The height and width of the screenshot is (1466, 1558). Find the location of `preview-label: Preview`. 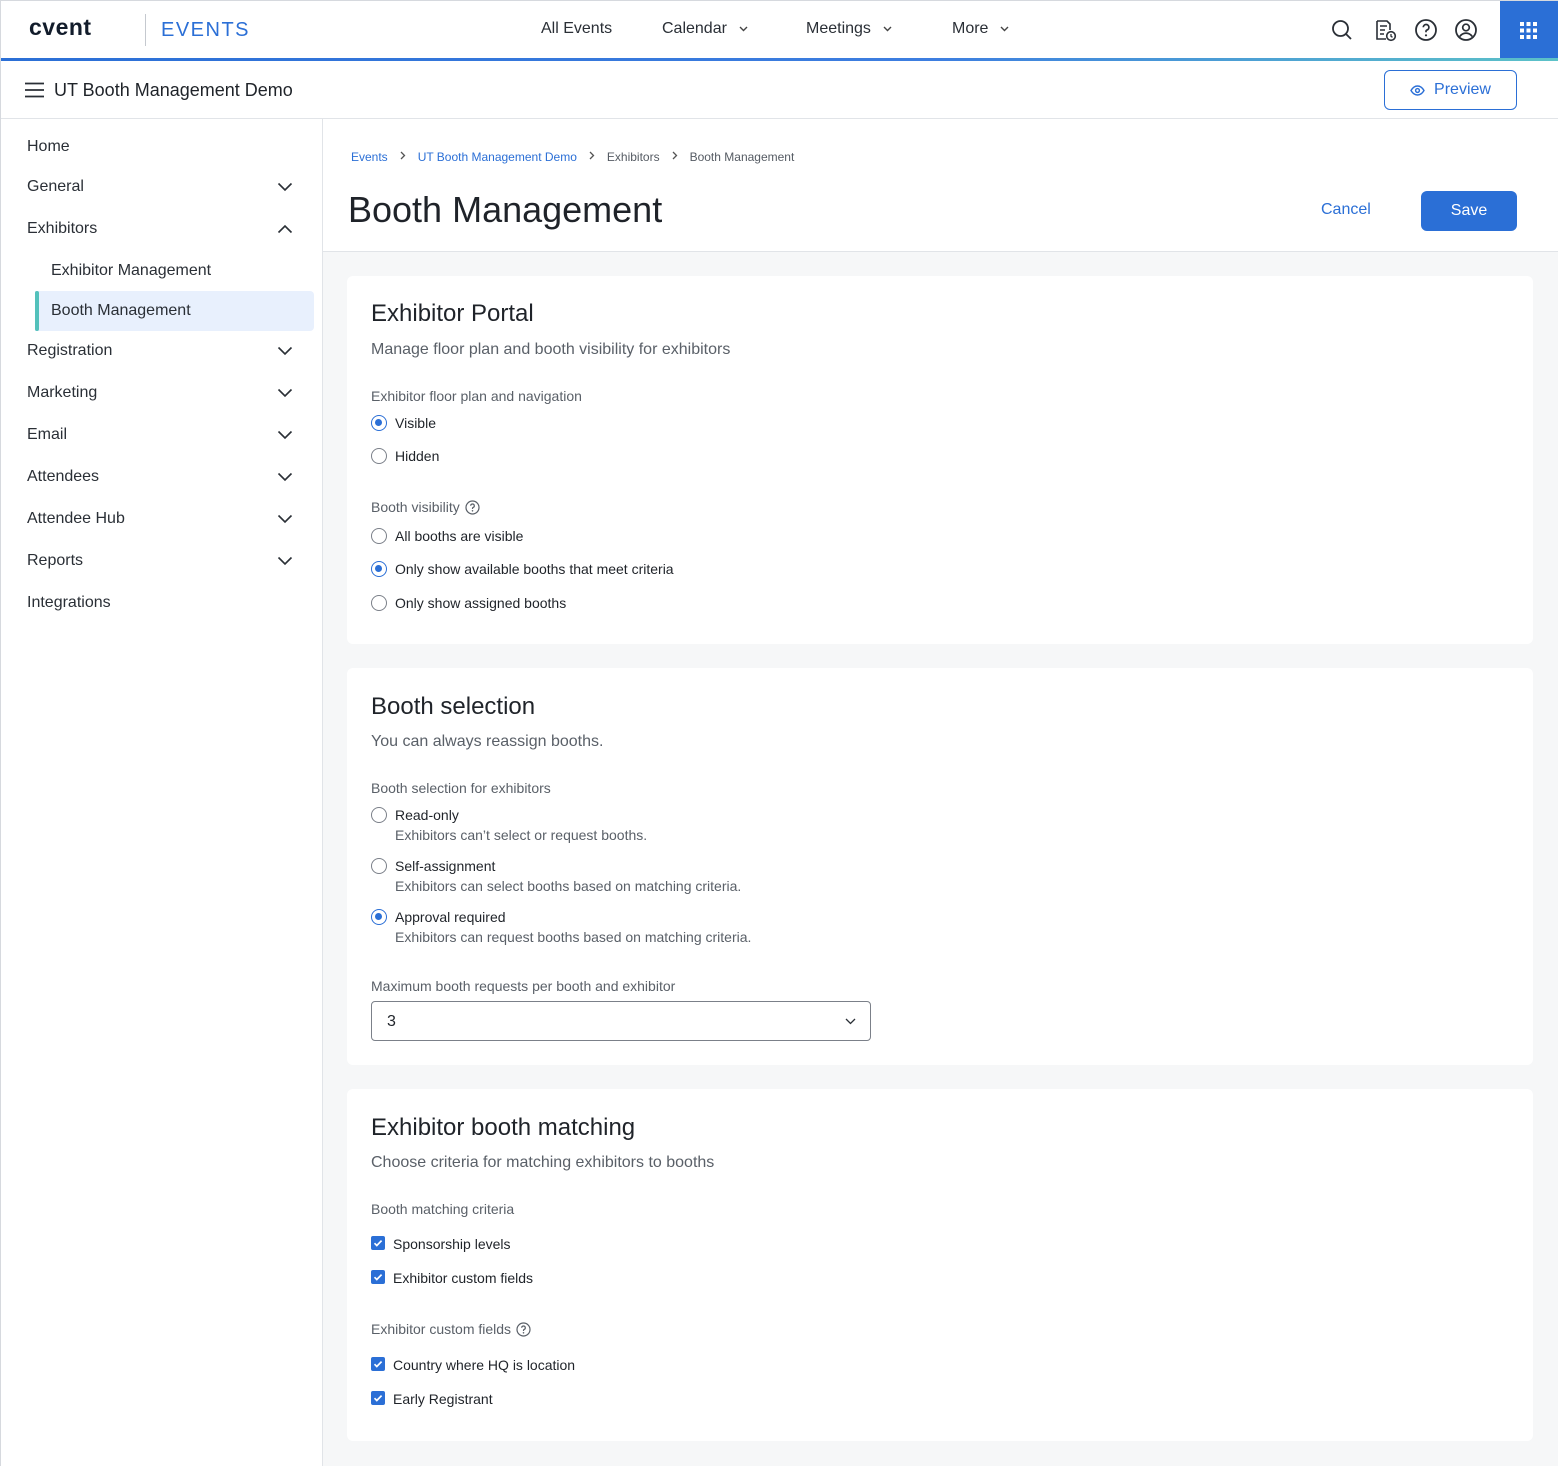

preview-label: Preview is located at coordinates (1462, 89).